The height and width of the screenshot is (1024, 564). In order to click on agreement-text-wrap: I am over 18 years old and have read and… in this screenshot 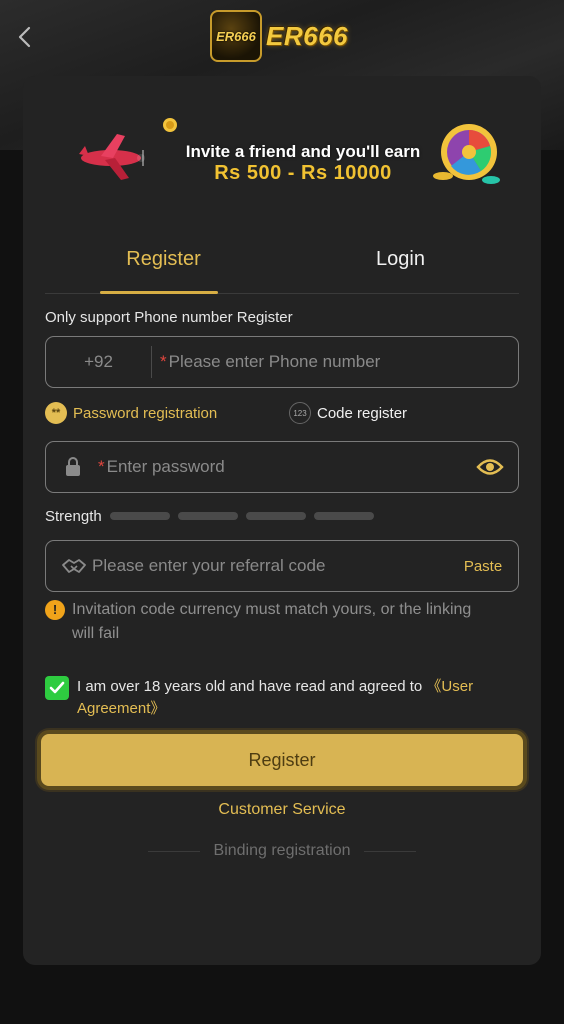, I will do `click(296, 698)`.